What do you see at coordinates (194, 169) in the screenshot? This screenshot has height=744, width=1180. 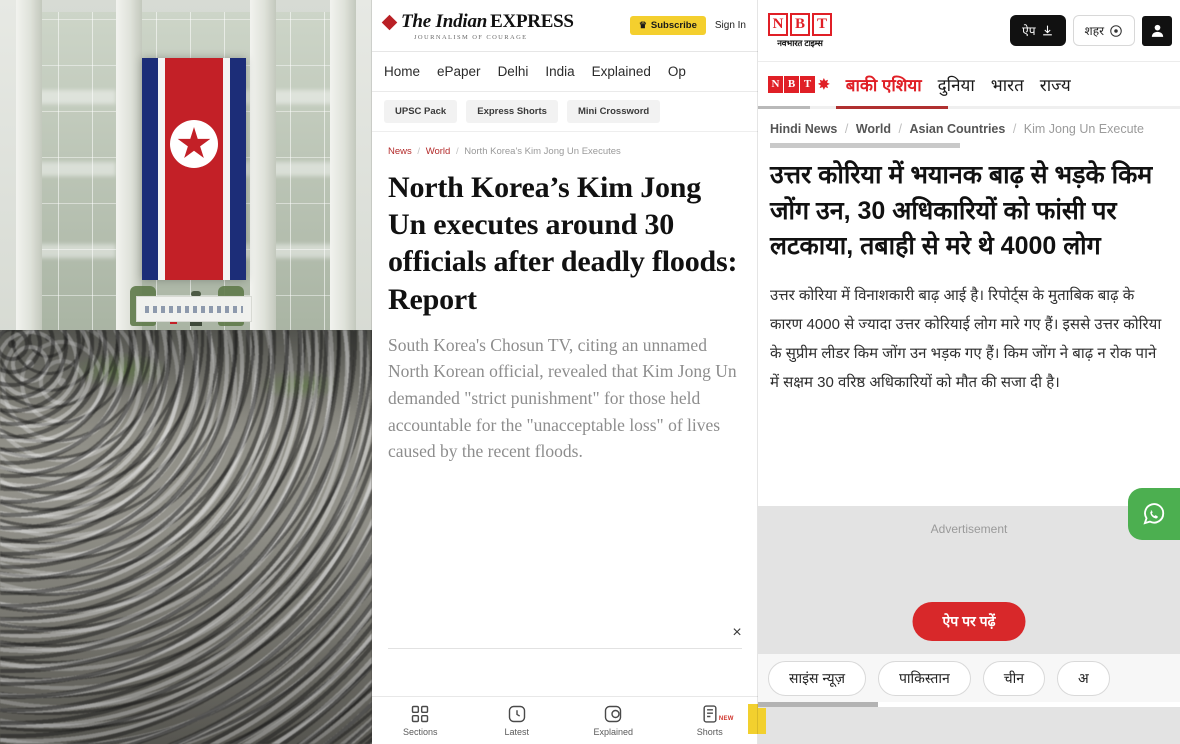 I see `north-korea-flag` at bounding box center [194, 169].